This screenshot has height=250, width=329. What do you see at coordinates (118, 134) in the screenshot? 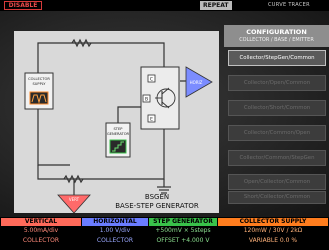
I see `step-generator-label-2: GENERATOR` at bounding box center [118, 134].